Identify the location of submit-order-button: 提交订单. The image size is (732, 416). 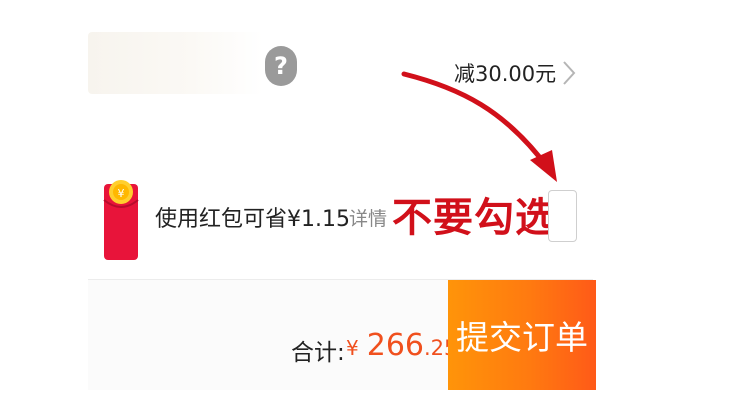
(522, 335).